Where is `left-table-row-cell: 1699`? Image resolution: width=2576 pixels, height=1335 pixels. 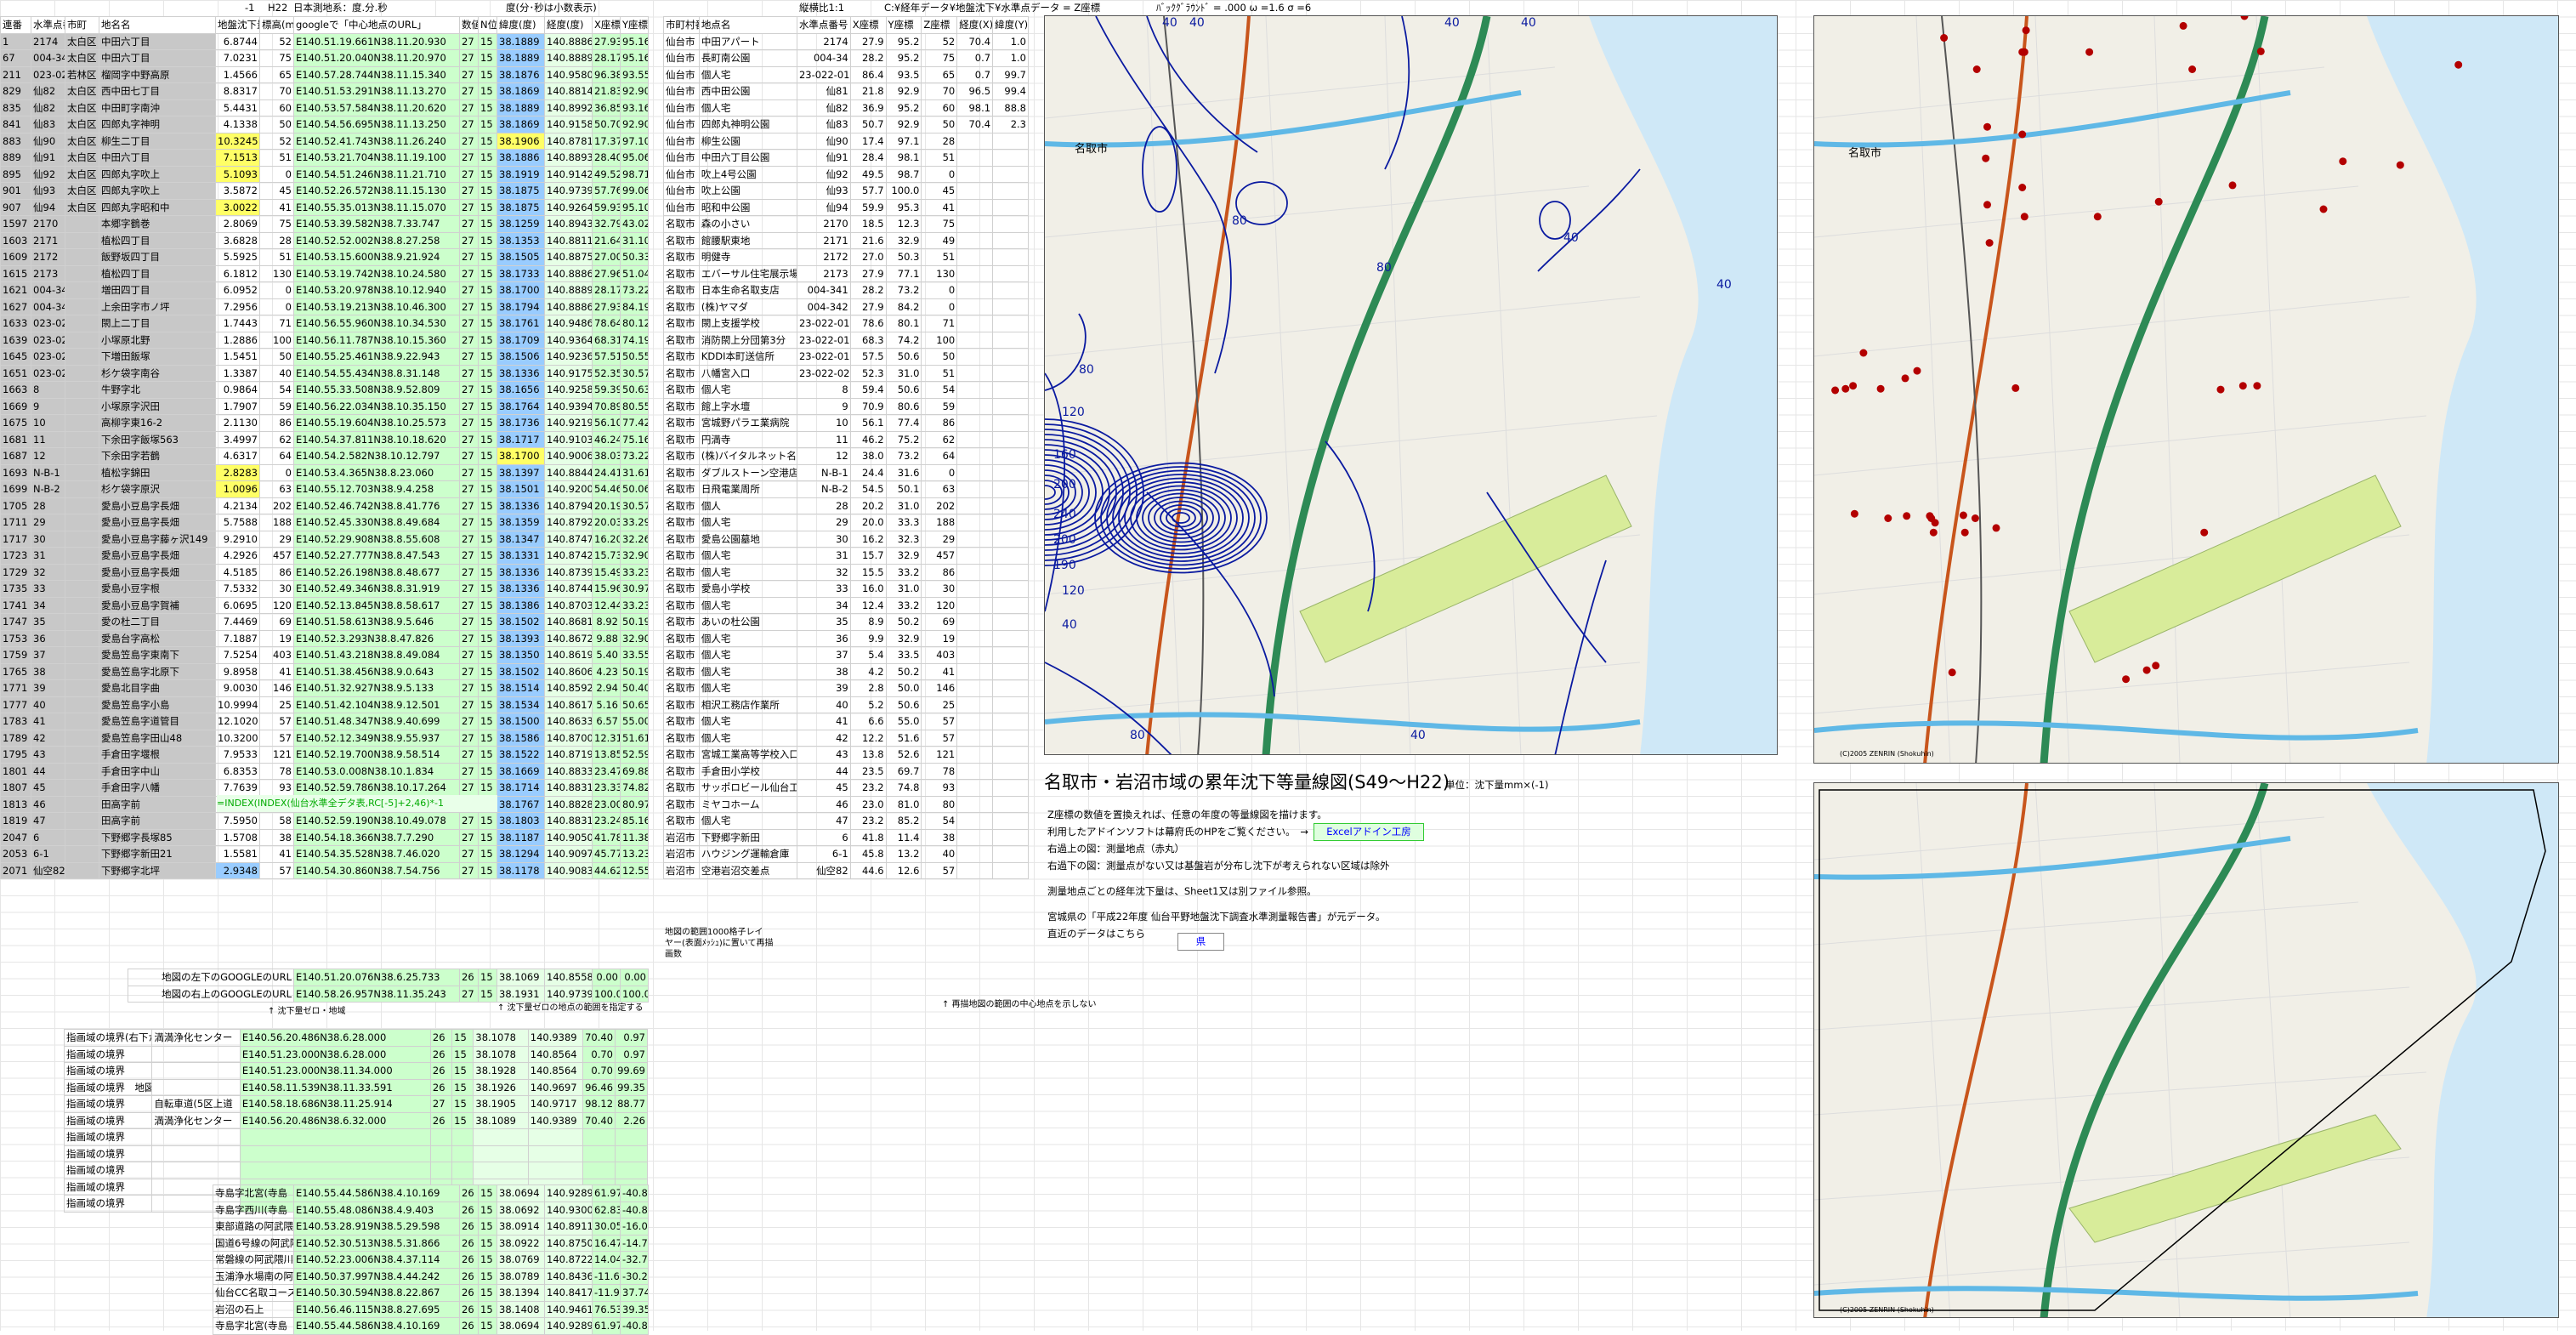
left-table-row-cell: 1699 is located at coordinates (15, 489).